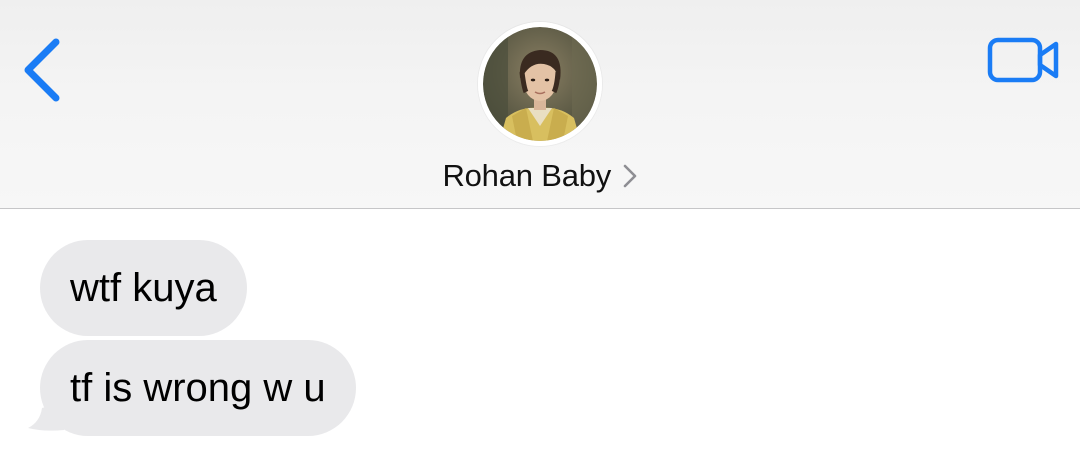  Describe the element at coordinates (143, 288) in the screenshot. I see `incoming-message-bubble: wtf kuya` at that location.